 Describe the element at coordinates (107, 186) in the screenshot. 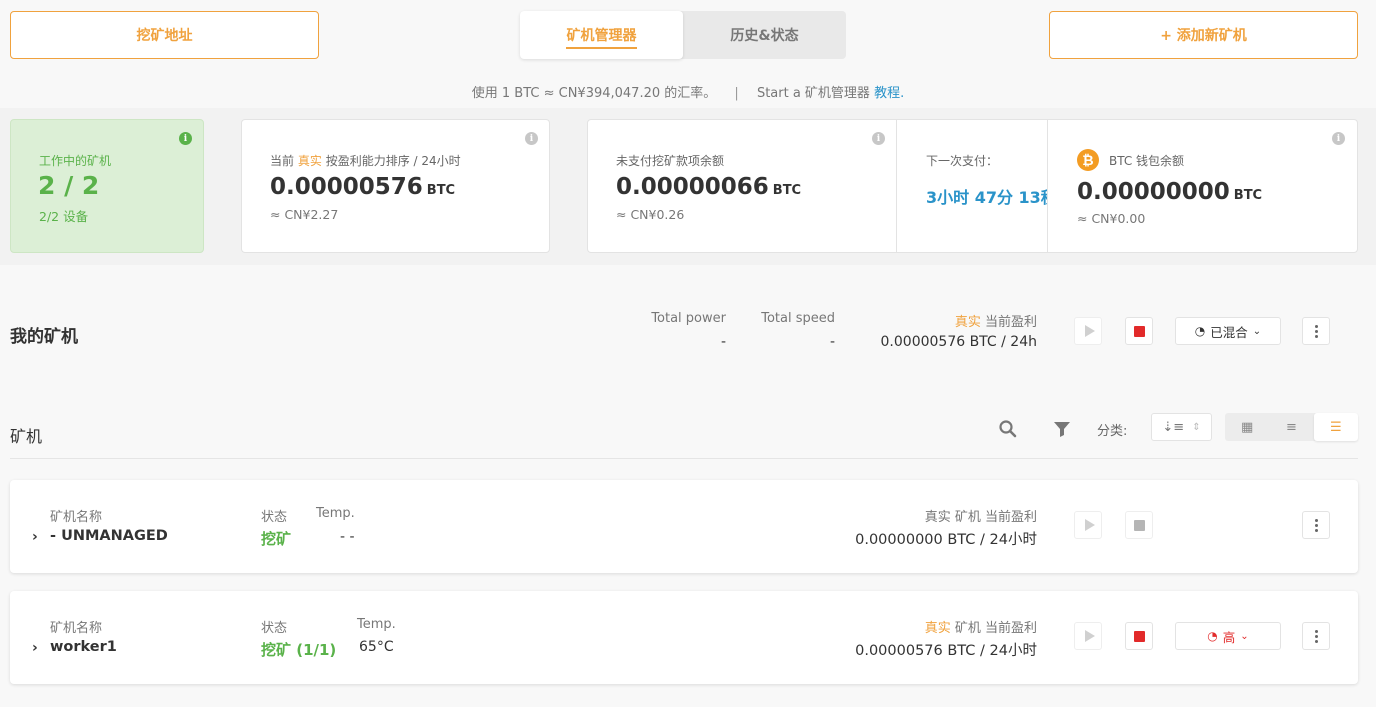

I see `working-miners-card: i 工作中的矿机 2 / 2 2/2 设备` at that location.